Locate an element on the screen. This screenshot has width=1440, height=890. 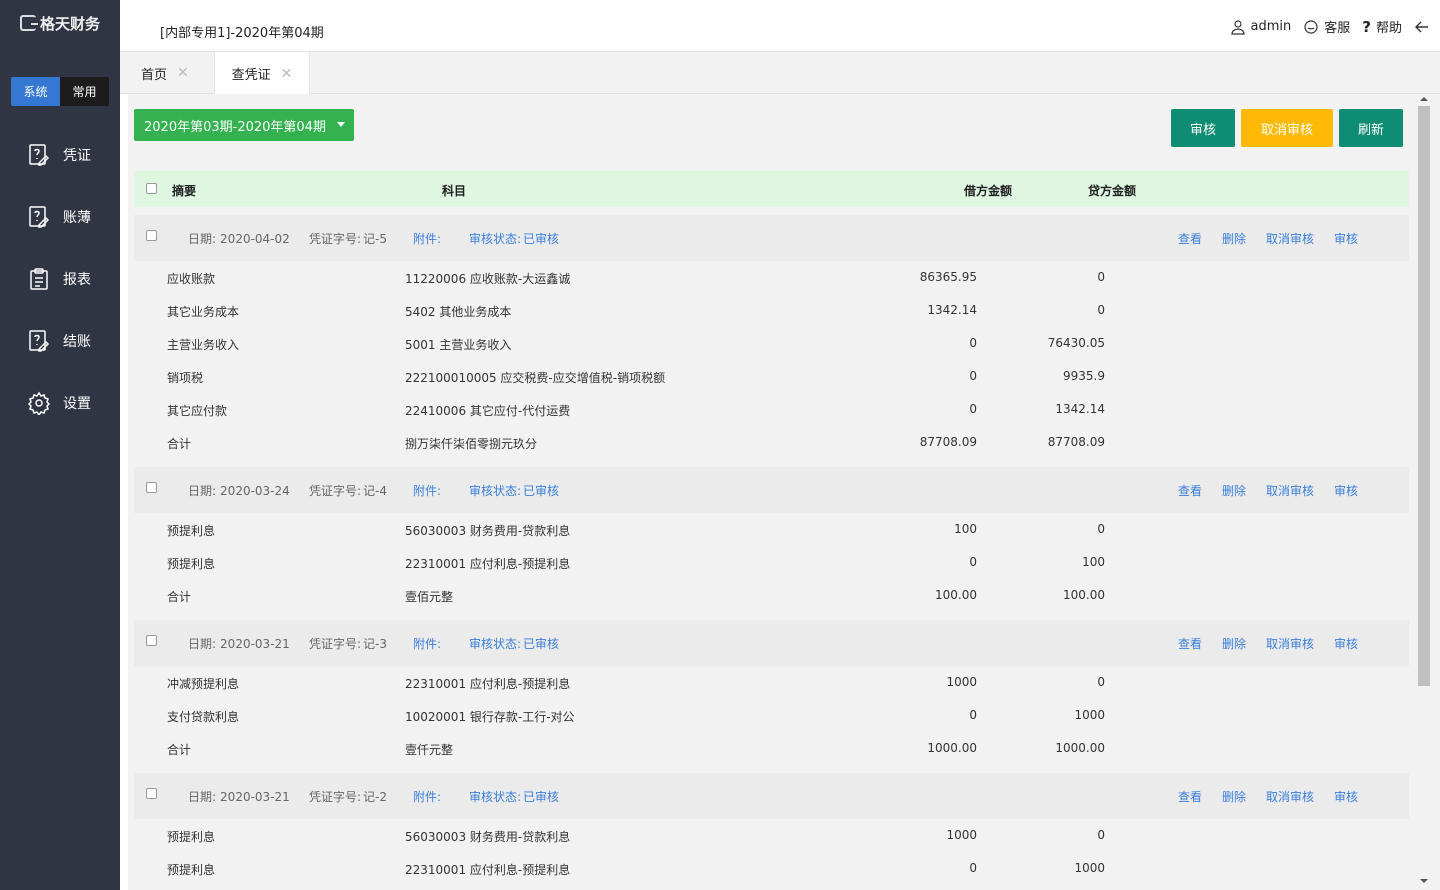
customer-service-link: 客服 is located at coordinates (1326, 26).